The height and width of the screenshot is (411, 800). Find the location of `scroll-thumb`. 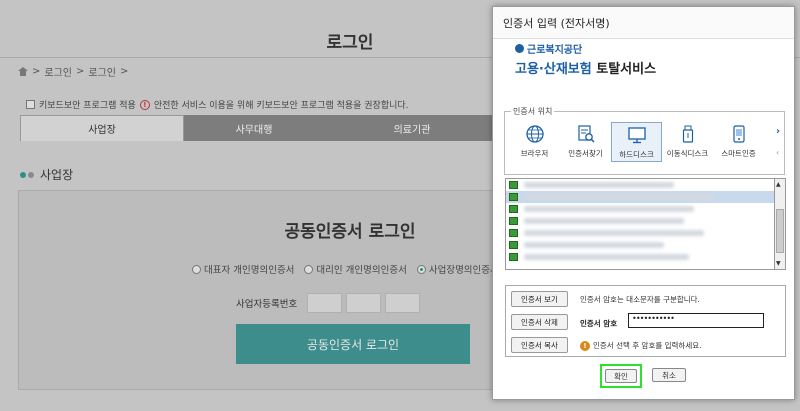

scroll-thumb is located at coordinates (780, 231).